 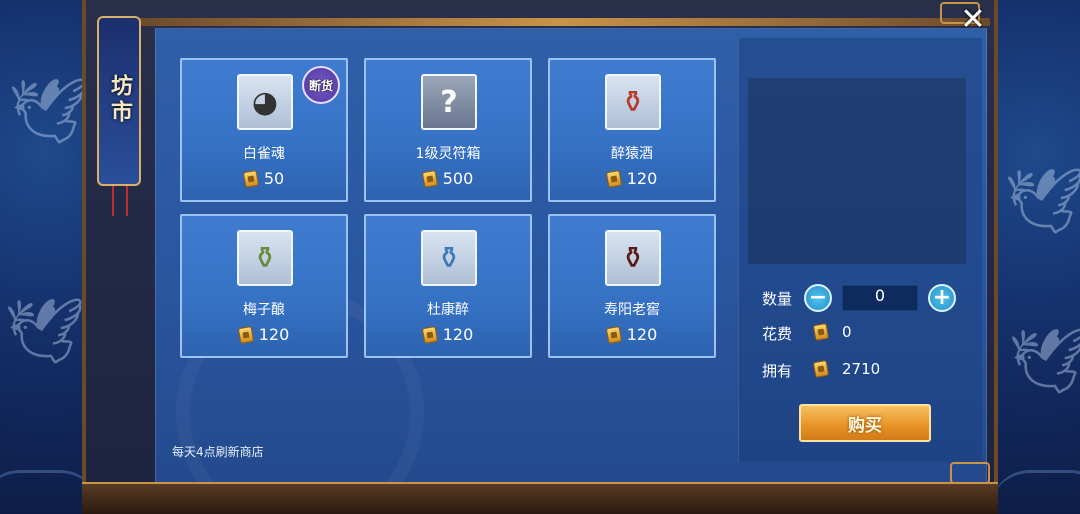 What do you see at coordinates (632, 154) in the screenshot?
I see `item-name: 醉猿酒` at bounding box center [632, 154].